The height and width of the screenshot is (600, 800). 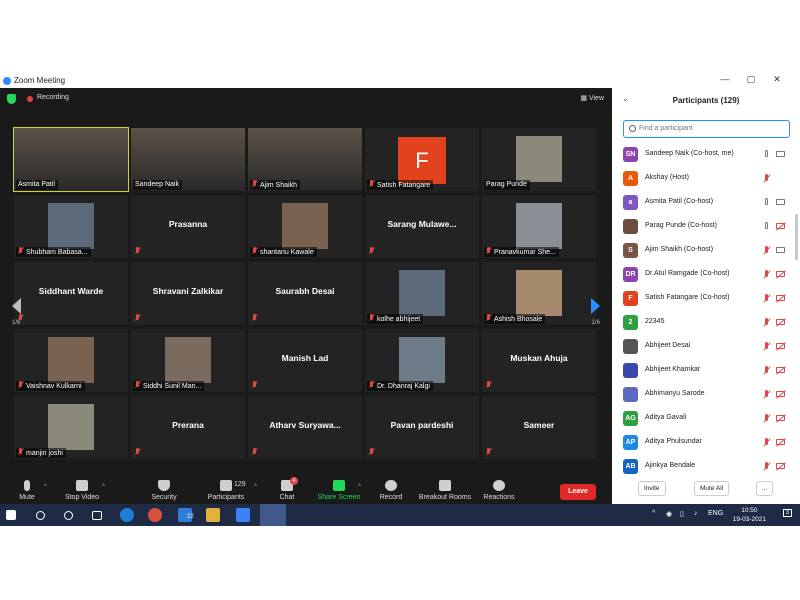 I want to click on video-tile: Sandeep Naik, so click(x=188, y=159).